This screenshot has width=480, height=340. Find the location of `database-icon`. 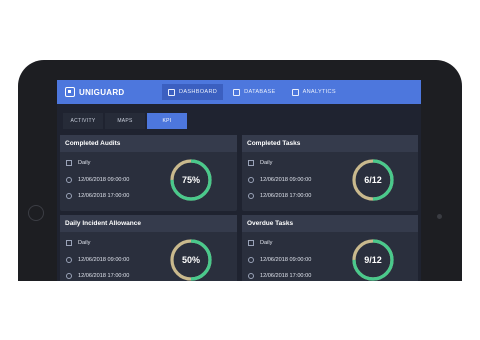

database-icon is located at coordinates (237, 92).